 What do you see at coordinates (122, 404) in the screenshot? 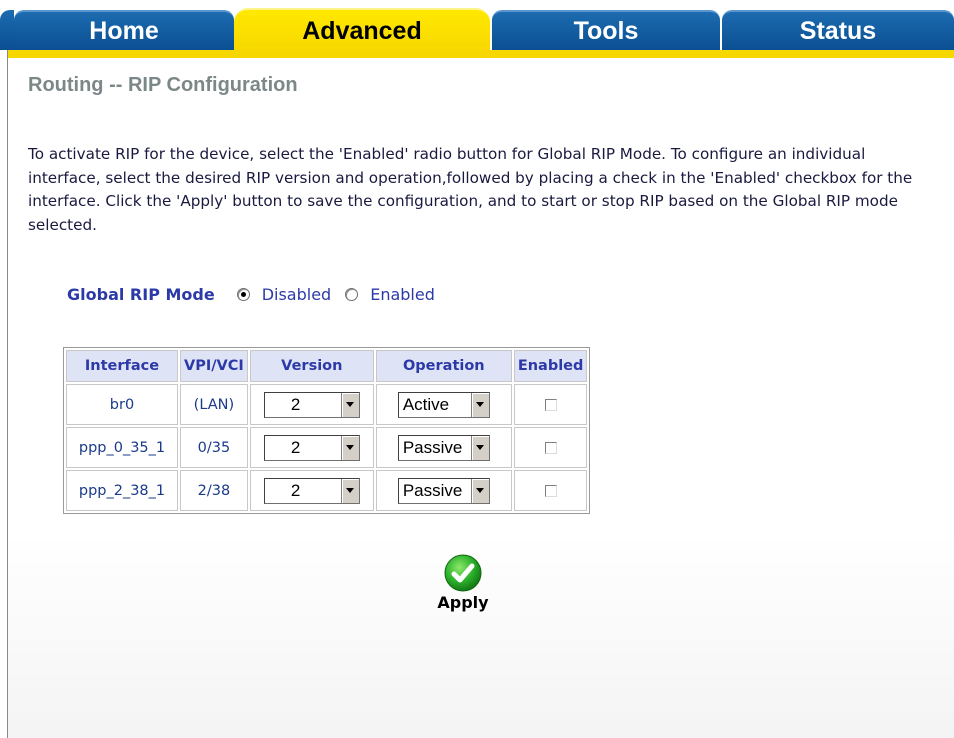
I see `cell-interface: br0` at bounding box center [122, 404].